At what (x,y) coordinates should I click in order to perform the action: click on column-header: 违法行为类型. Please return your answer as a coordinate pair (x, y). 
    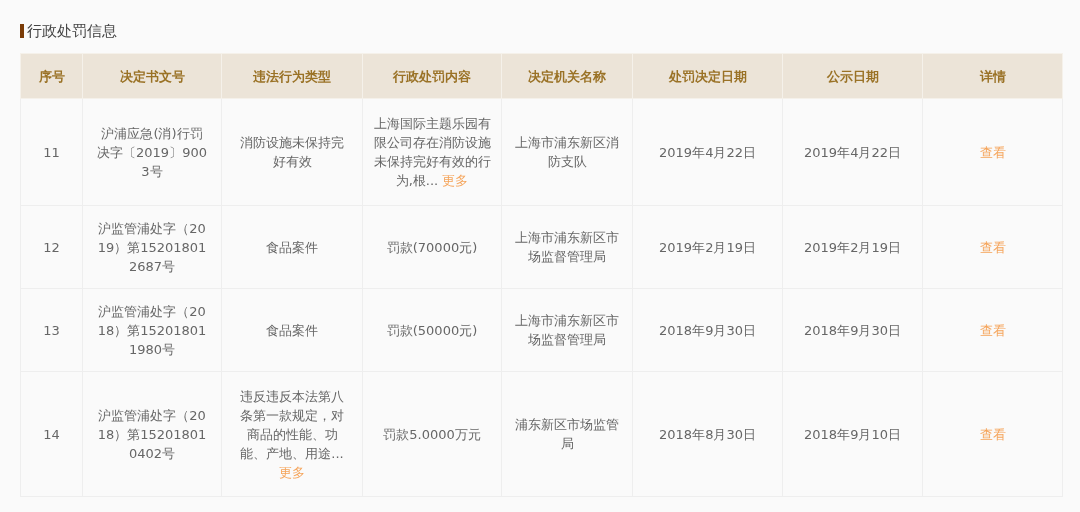
    Looking at the image, I should click on (292, 76).